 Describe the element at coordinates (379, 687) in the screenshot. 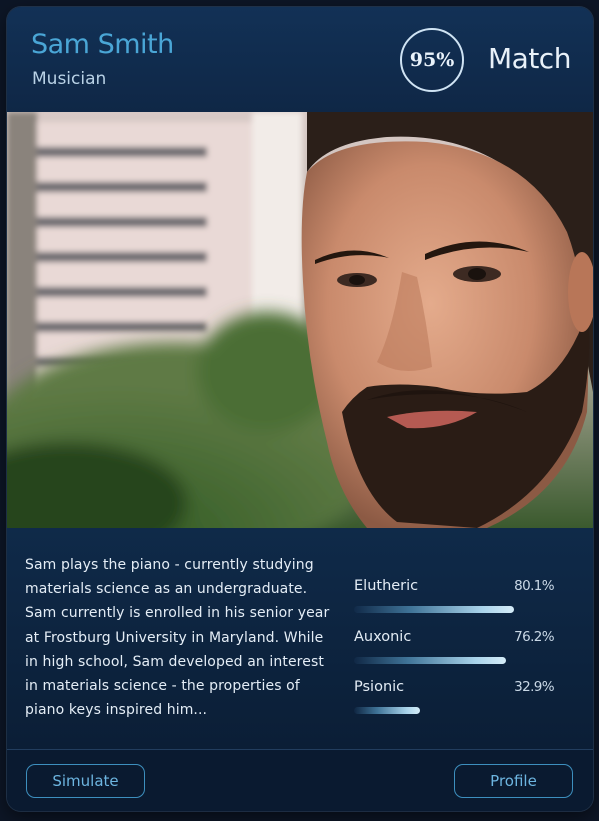

I see `stat-label: Psionic` at that location.